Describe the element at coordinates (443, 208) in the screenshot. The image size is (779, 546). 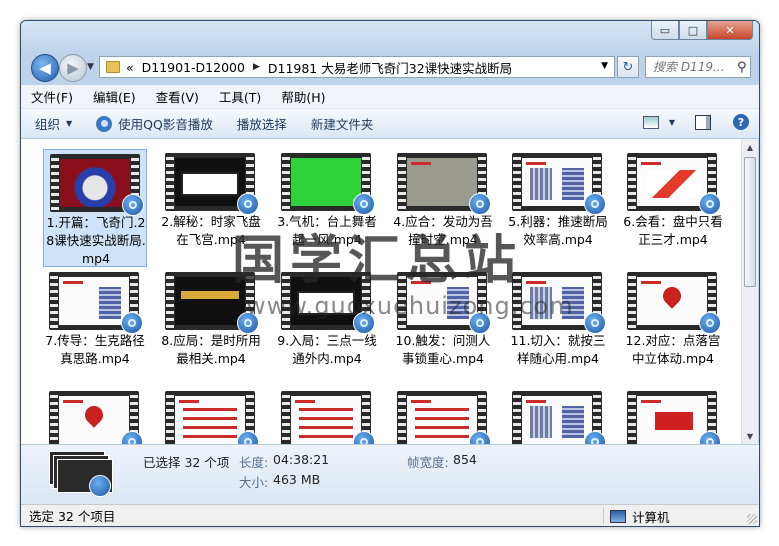
I see `file-item: 4.应合：发动为吾撞时空.mp4` at that location.